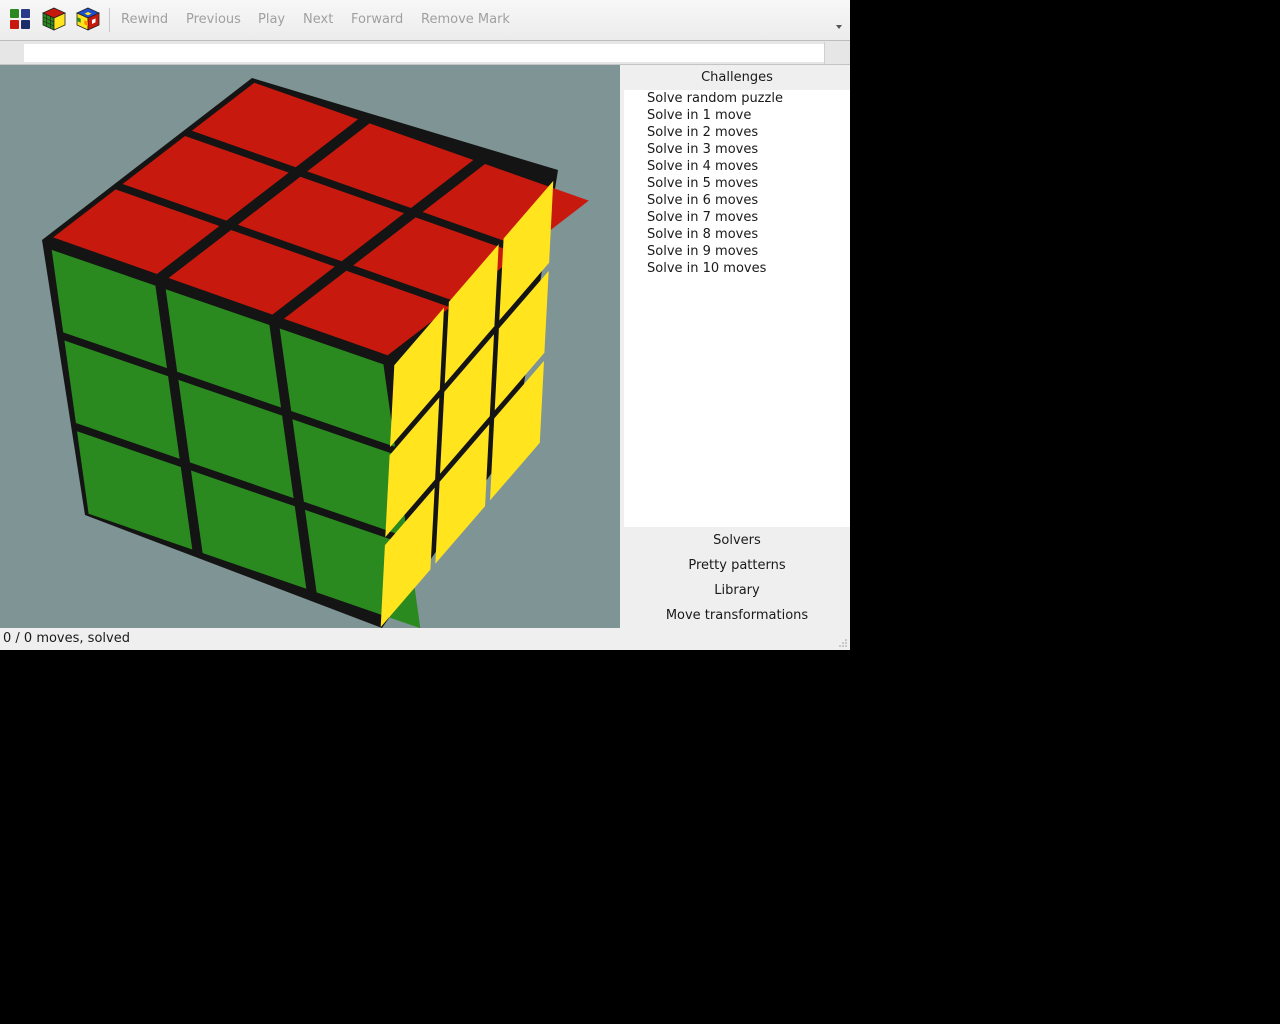 The width and height of the screenshot is (1280, 1024). I want to click on challenge-item: Solve in 8 moves, so click(737, 234).